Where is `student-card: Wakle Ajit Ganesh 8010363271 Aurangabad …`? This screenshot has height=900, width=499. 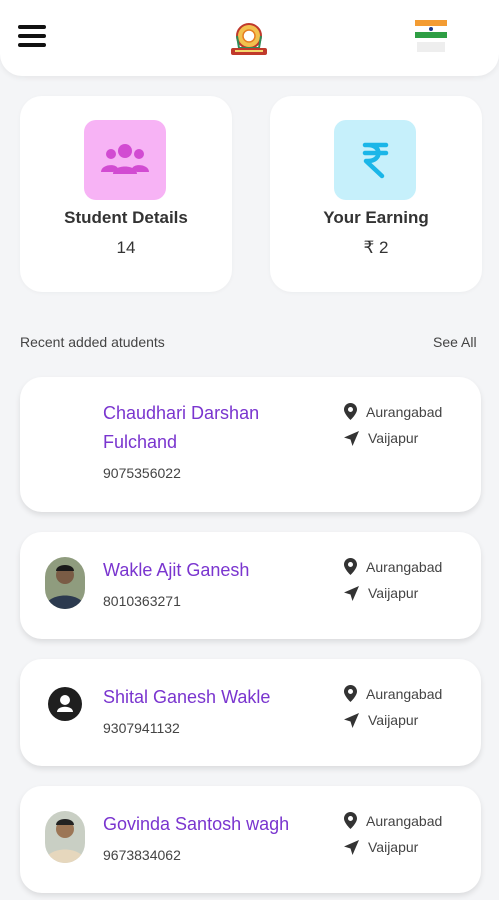 student-card: Wakle Ajit Ganesh 8010363271 Aurangabad … is located at coordinates (250, 585).